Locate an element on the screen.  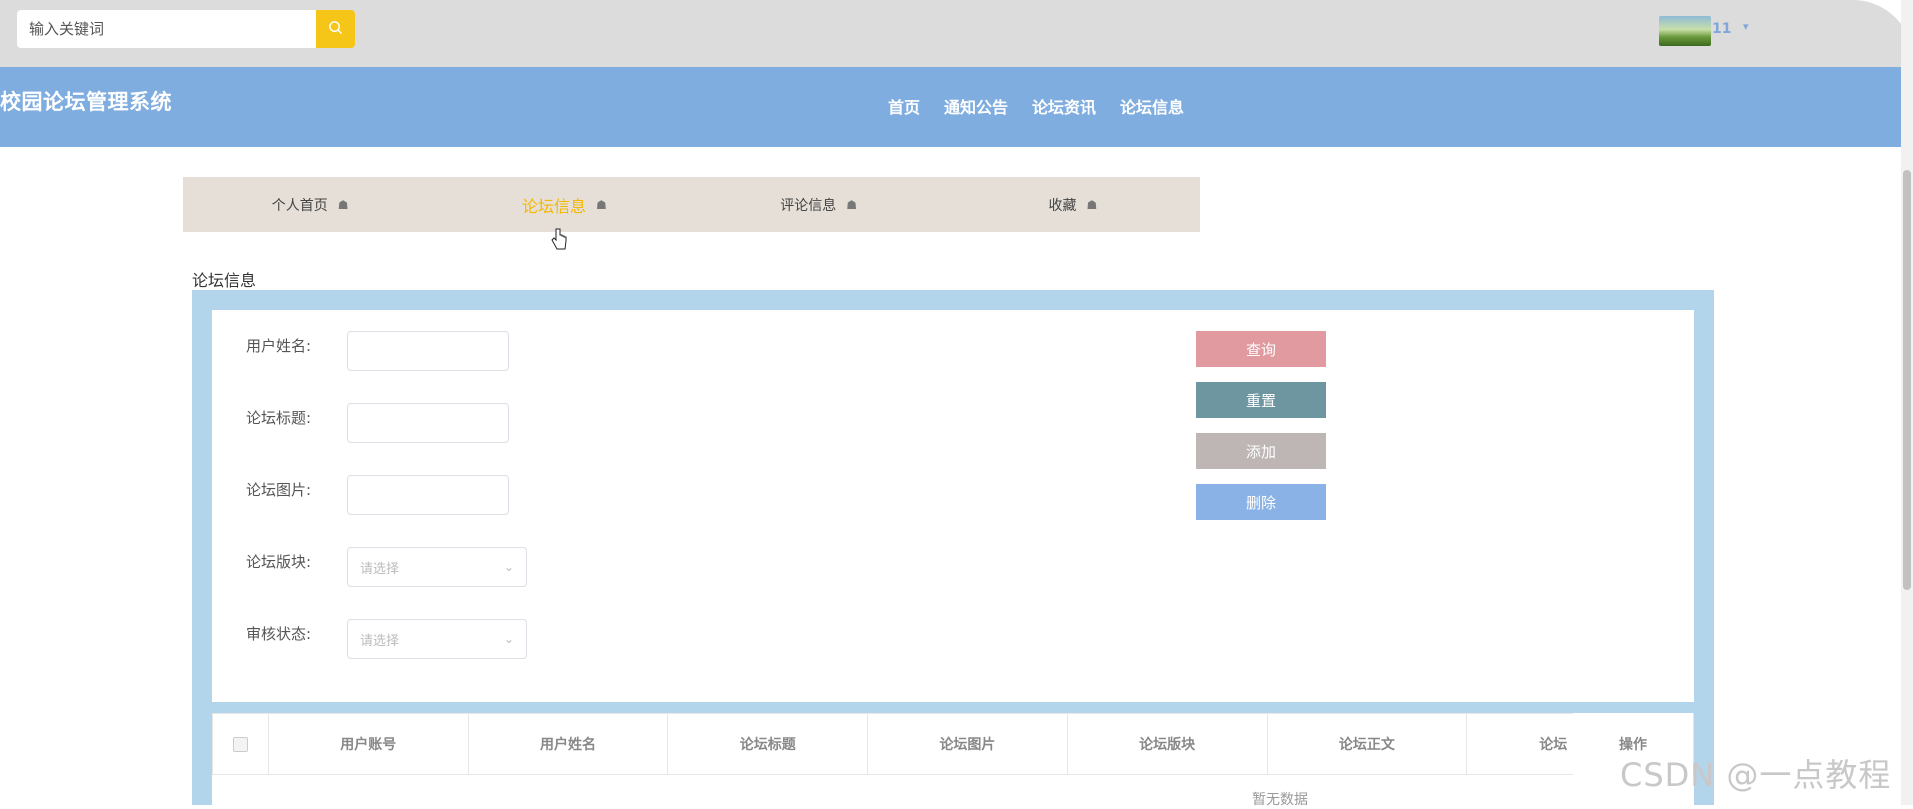
search-input is located at coordinates (166, 29).